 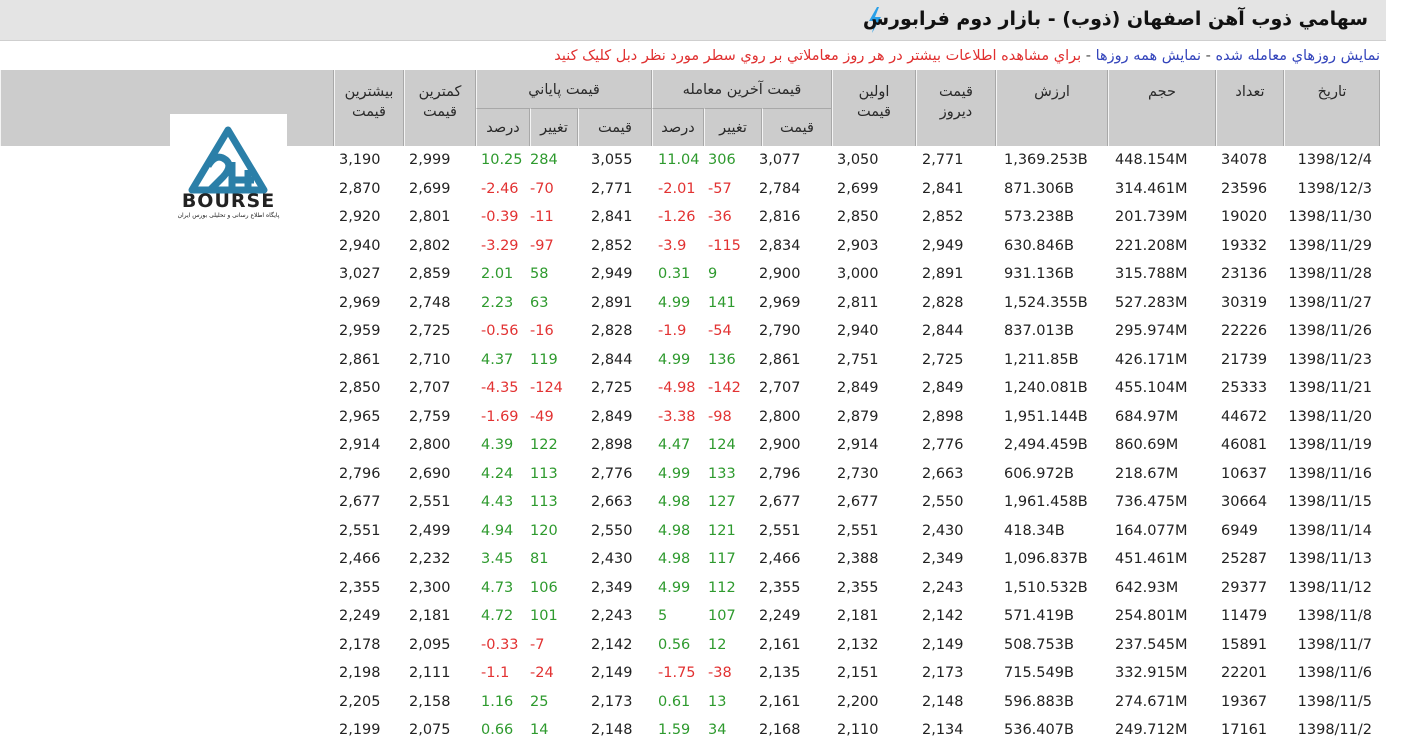 I want to click on header-label: قيمت آخرين معامله, so click(x=742, y=90).